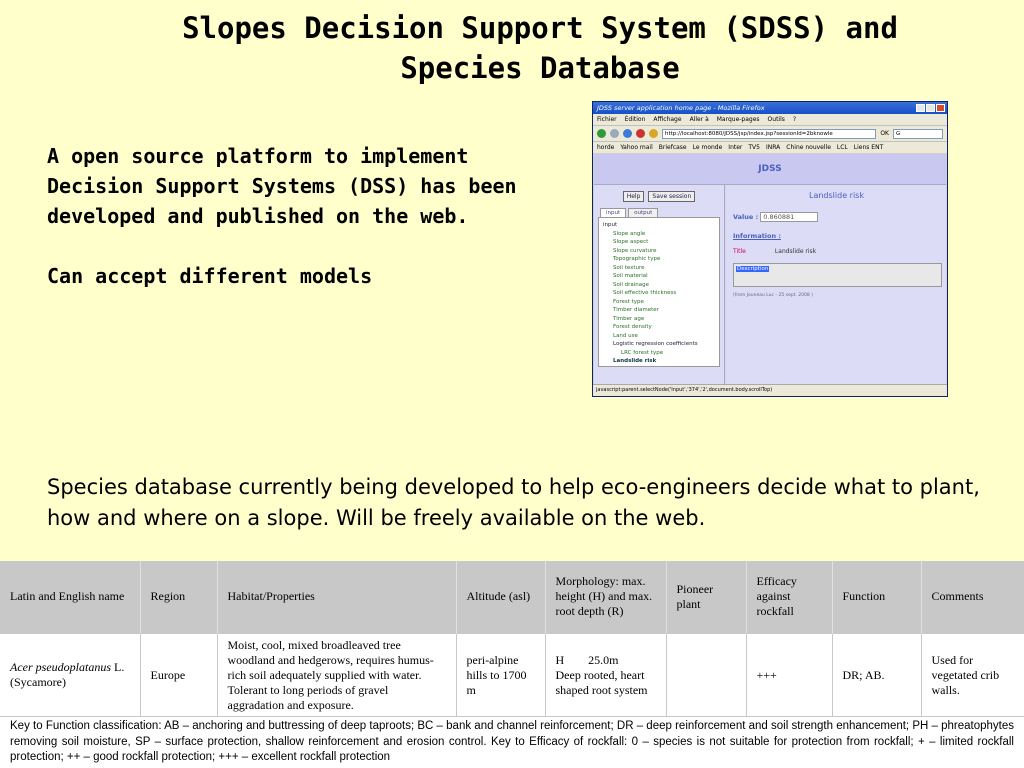  Describe the element at coordinates (868, 147) in the screenshot. I see `bookmark-item: Liens ENT` at that location.